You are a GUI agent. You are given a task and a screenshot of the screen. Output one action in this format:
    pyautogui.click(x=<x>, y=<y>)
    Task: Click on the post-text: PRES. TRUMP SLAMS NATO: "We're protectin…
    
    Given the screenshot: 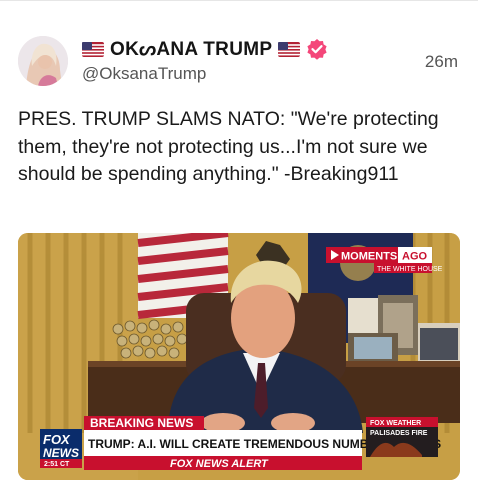 What is the action you would take?
    pyautogui.click(x=228, y=146)
    